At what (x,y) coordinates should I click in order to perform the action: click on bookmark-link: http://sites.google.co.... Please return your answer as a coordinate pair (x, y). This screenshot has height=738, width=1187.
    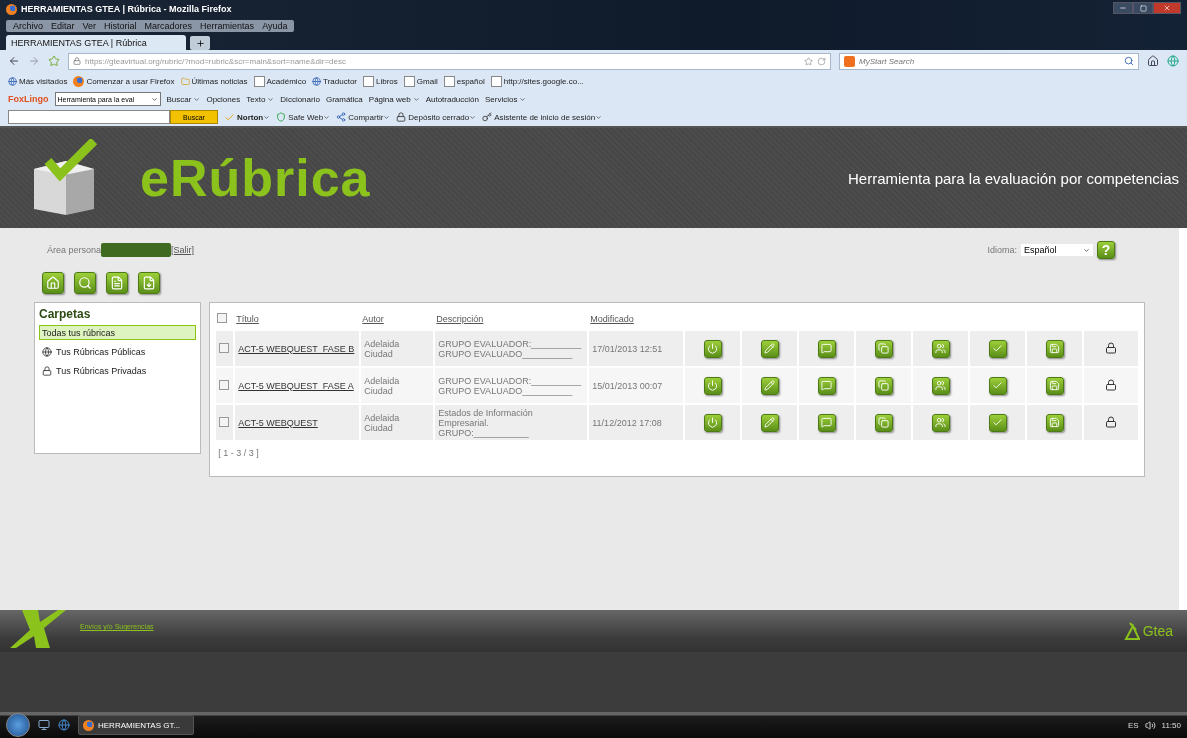
    Looking at the image, I should click on (543, 81).